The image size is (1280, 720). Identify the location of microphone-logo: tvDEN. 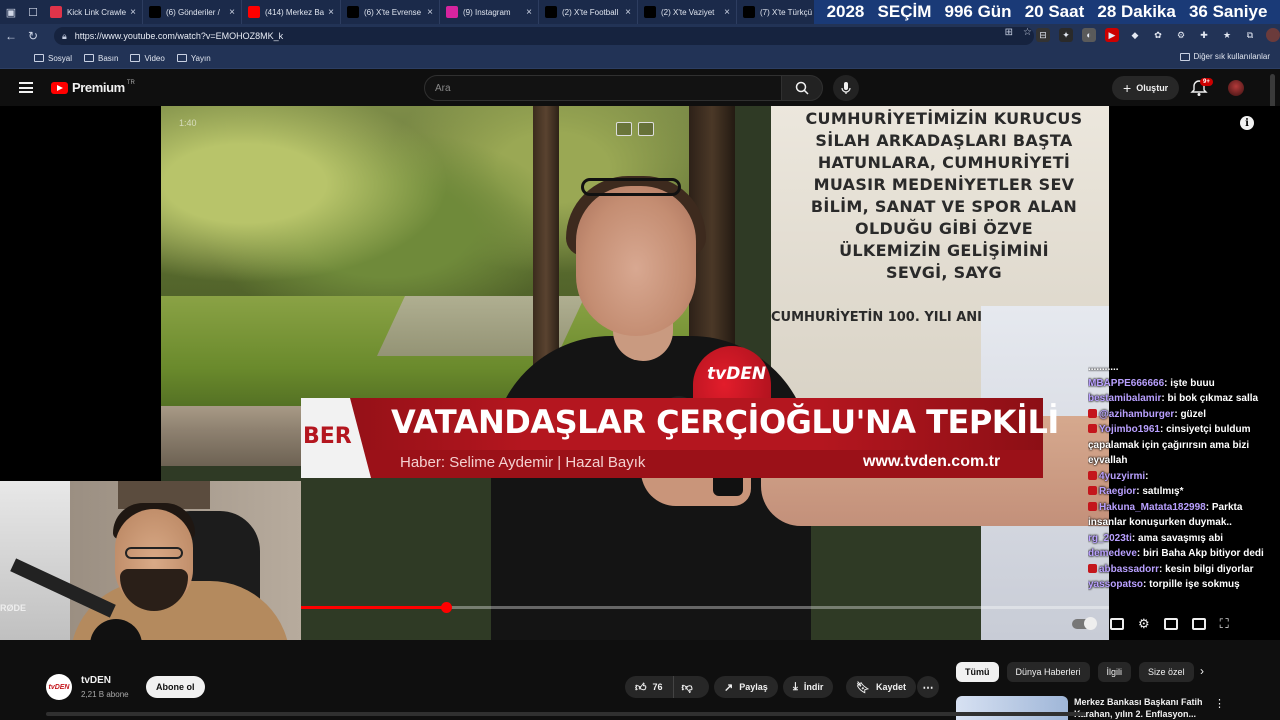
(737, 374).